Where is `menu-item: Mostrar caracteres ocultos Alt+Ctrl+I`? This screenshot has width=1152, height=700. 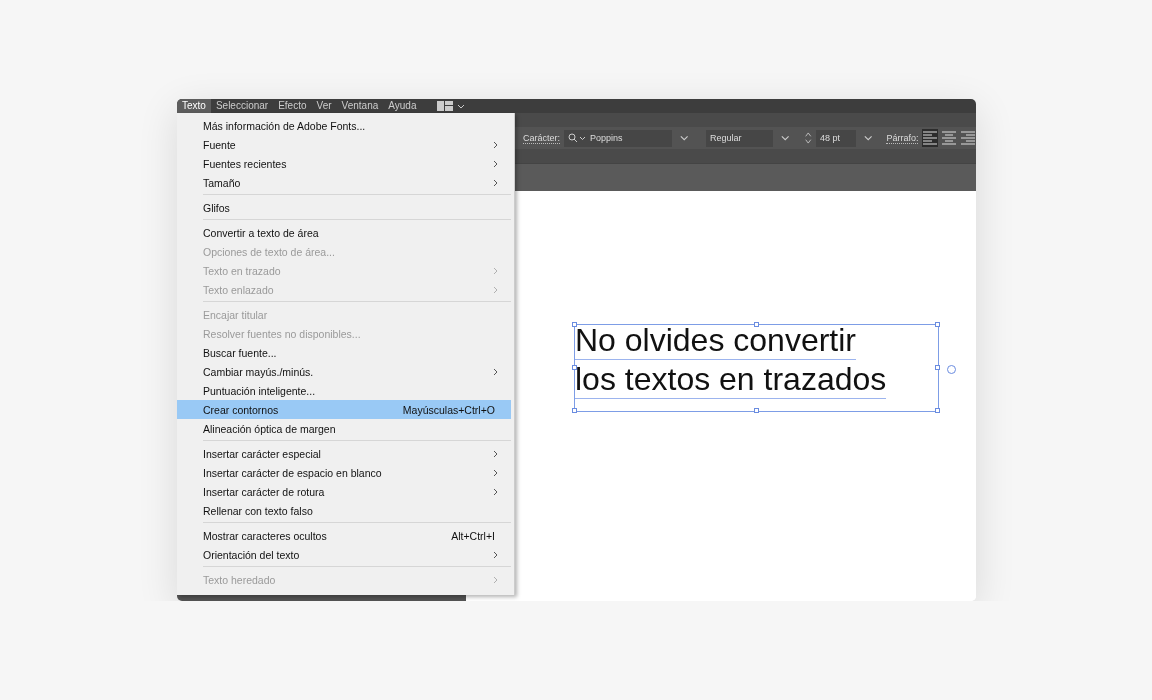 menu-item: Mostrar caracteres ocultos Alt+Ctrl+I is located at coordinates (344, 535).